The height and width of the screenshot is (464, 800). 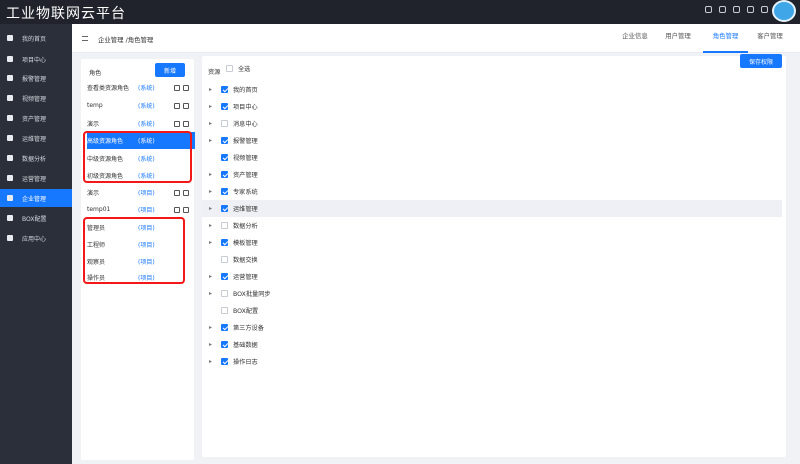 I want to click on select-all: 全选, so click(x=251, y=68).